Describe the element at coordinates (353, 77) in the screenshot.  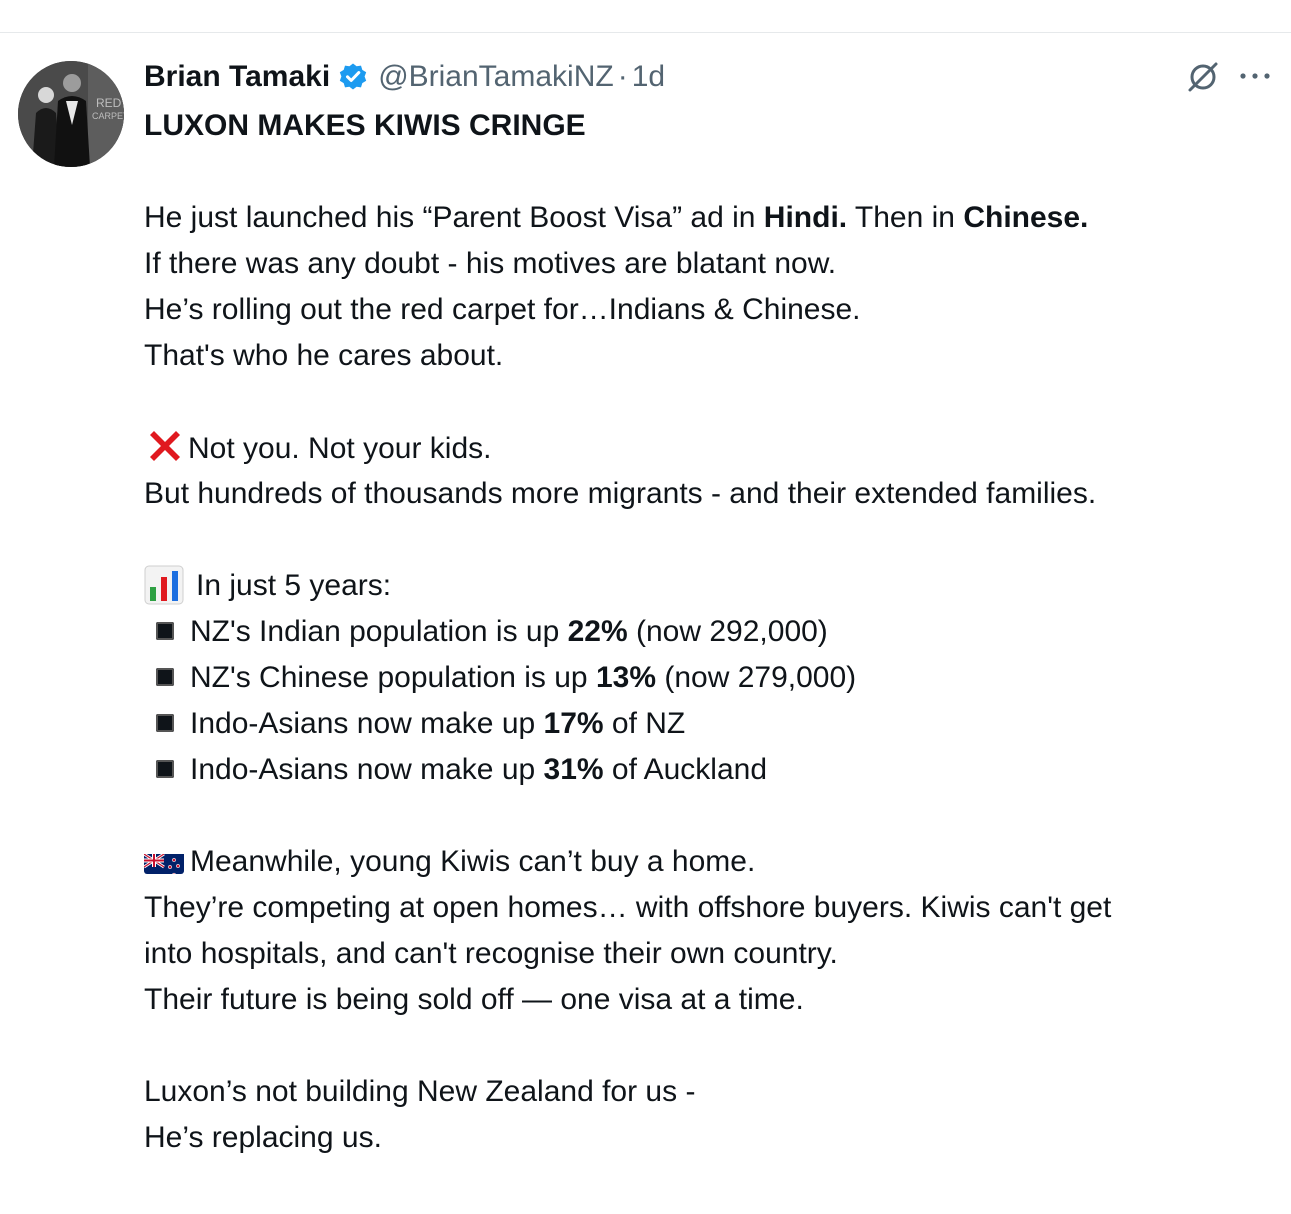
I see `verified-badge-icon` at that location.